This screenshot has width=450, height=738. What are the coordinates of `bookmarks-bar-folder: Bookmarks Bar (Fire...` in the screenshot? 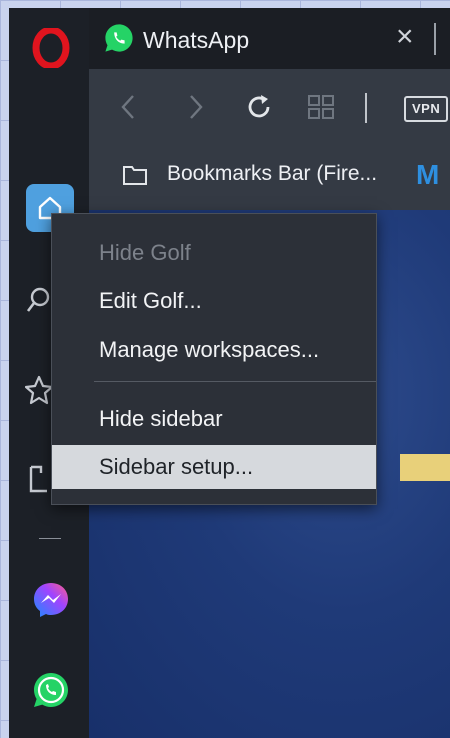 It's located at (272, 174).